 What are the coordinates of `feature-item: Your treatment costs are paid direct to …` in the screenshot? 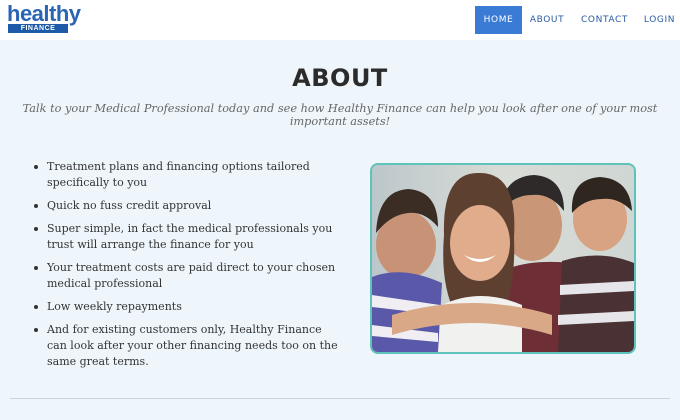 It's located at (185, 276).